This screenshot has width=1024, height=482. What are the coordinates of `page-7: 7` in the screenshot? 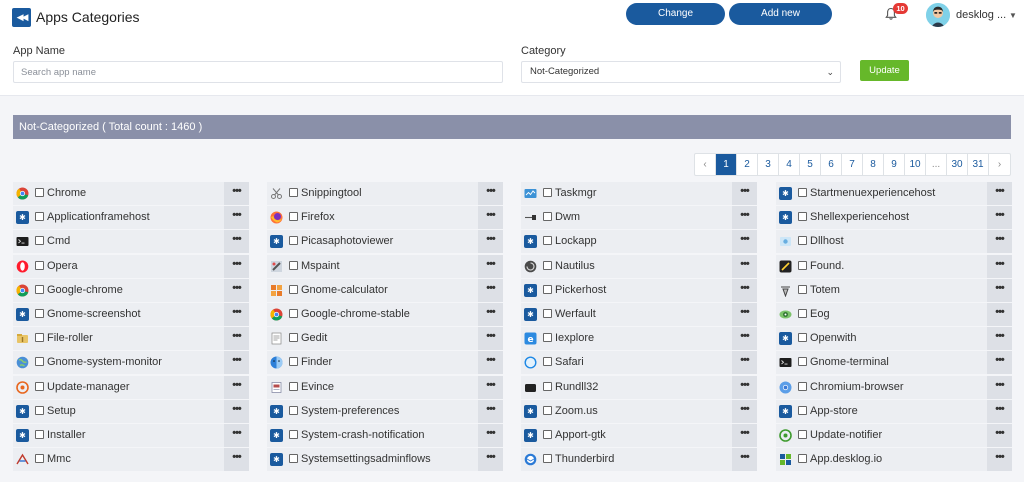 It's located at (852, 164).